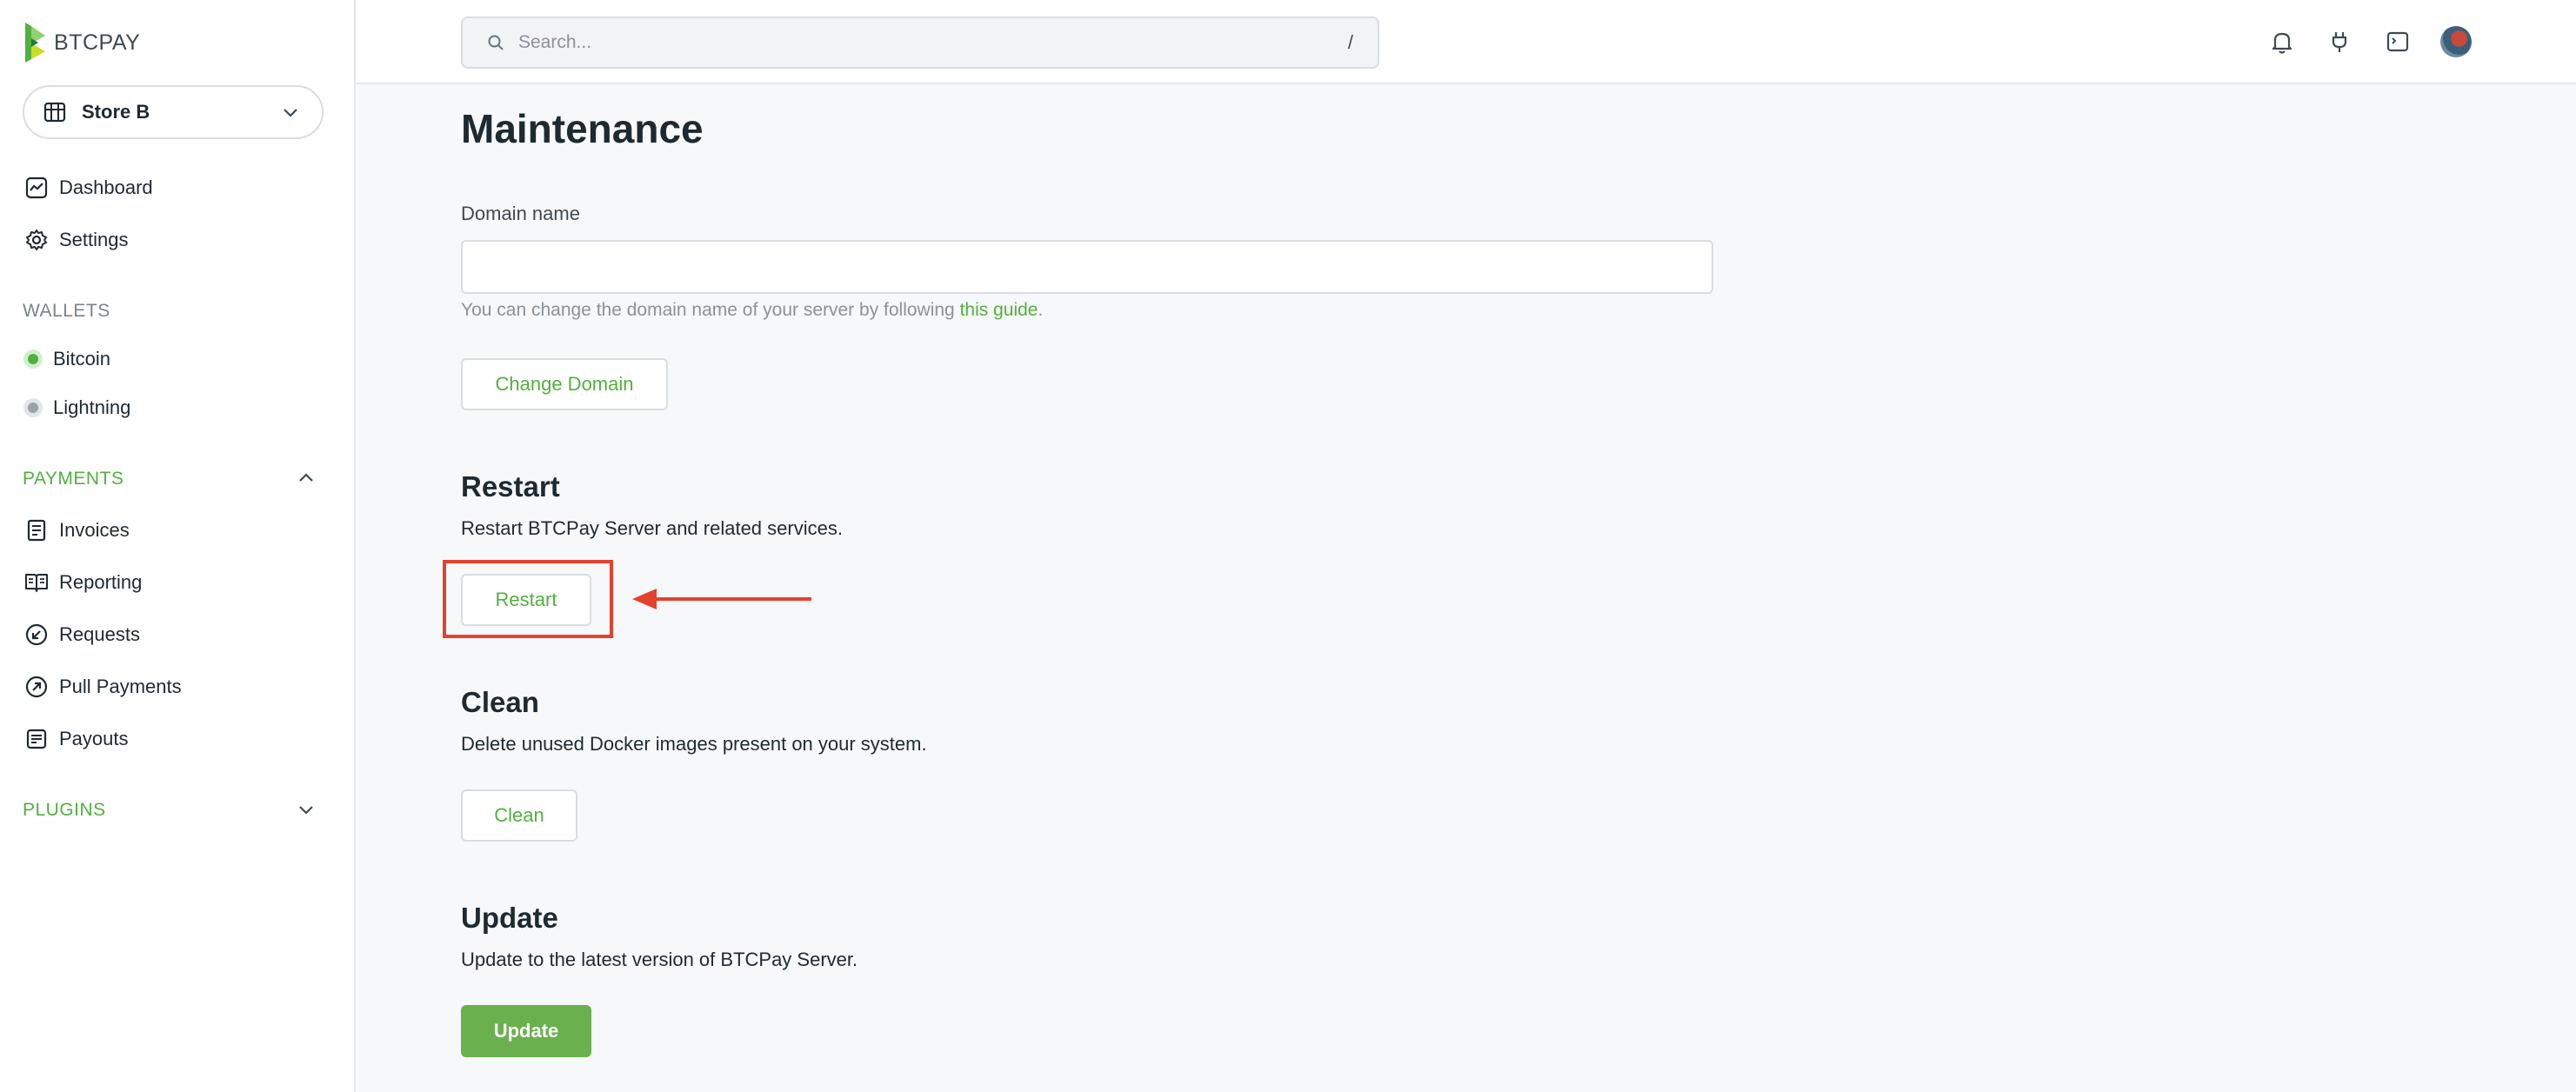  What do you see at coordinates (92, 407) in the screenshot?
I see `sidebar-item-label: Lightning` at bounding box center [92, 407].